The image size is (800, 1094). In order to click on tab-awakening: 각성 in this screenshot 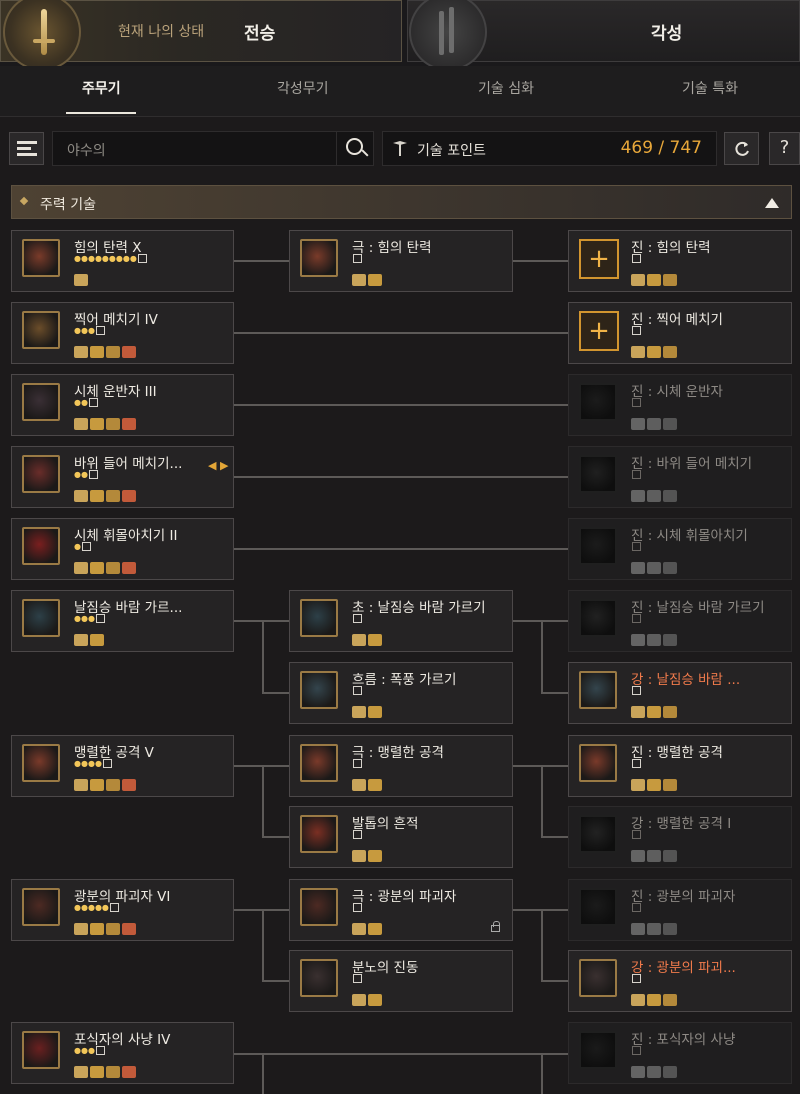, I will do `click(603, 35)`.